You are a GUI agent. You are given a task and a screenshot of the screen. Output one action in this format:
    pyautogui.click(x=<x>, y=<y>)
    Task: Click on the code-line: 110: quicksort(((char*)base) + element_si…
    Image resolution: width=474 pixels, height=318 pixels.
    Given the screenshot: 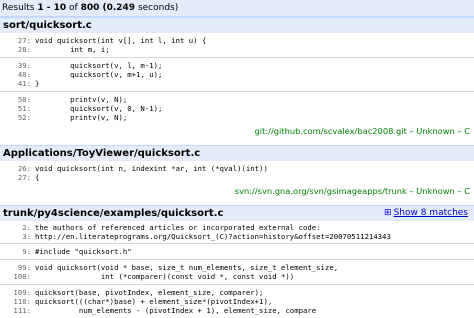 What is the action you would take?
    pyautogui.click(x=237, y=301)
    